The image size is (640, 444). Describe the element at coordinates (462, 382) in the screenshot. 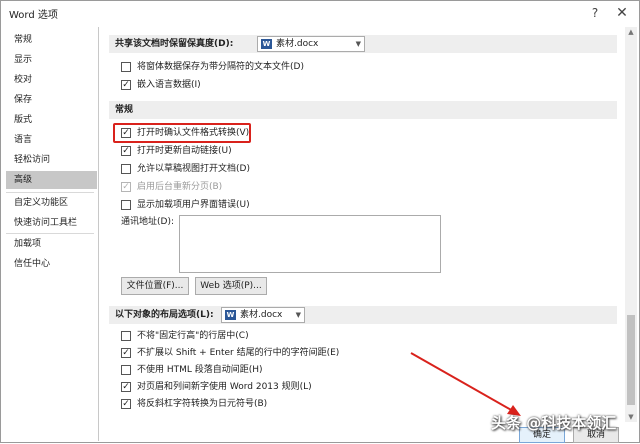

I see `arrow-line` at that location.